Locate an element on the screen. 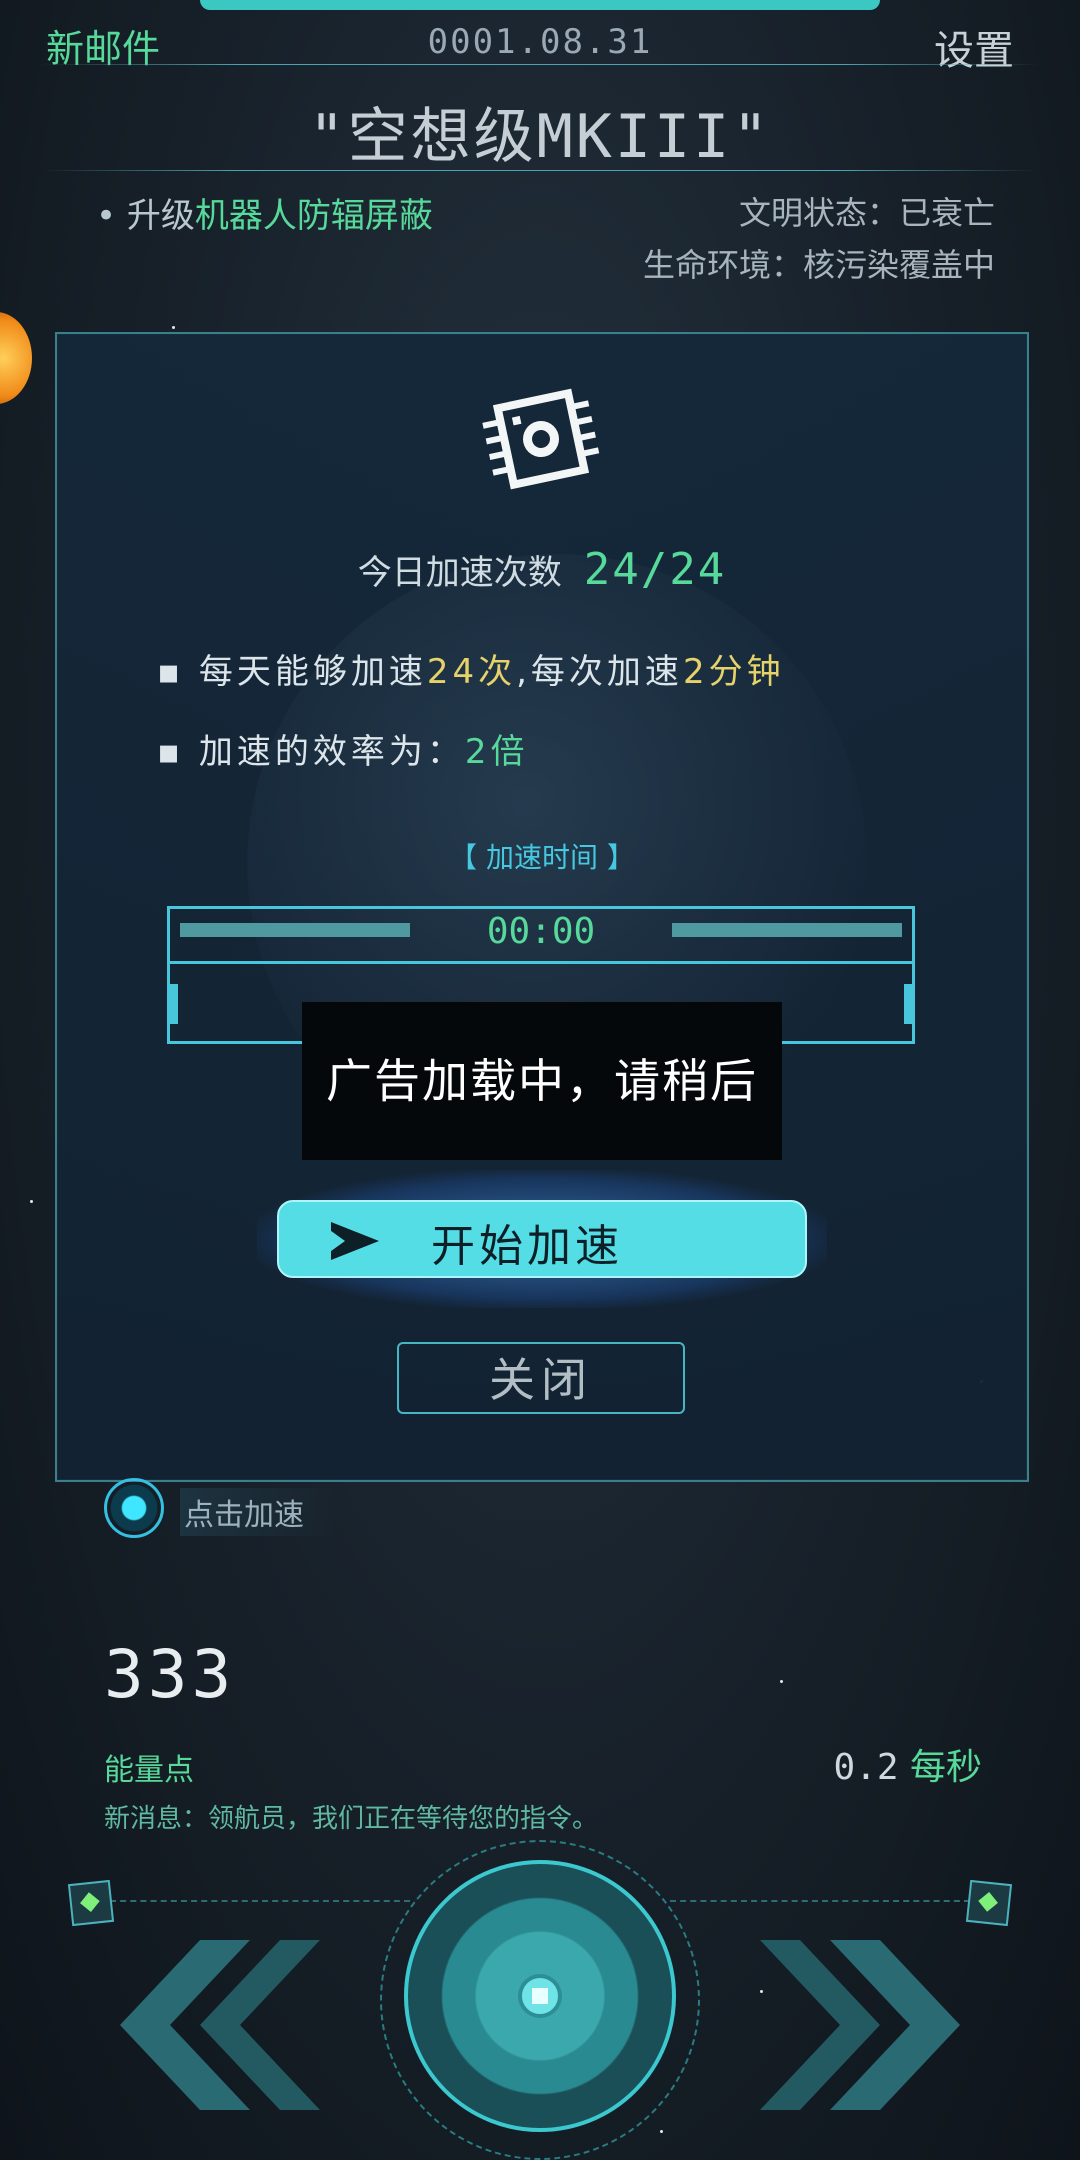 This screenshot has height=2160, width=1080. rule-highlight: 24次 is located at coordinates (471, 672).